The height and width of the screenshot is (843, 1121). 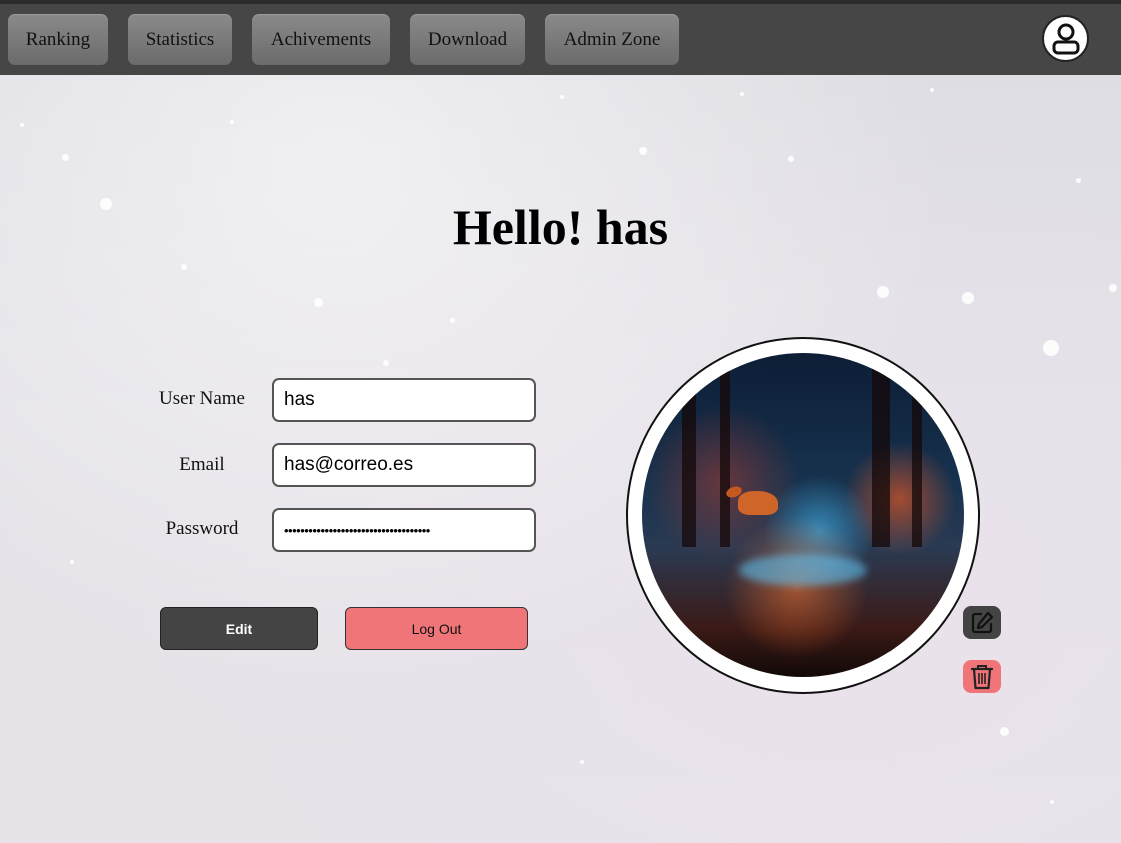 I want to click on password-field, so click(x=404, y=530).